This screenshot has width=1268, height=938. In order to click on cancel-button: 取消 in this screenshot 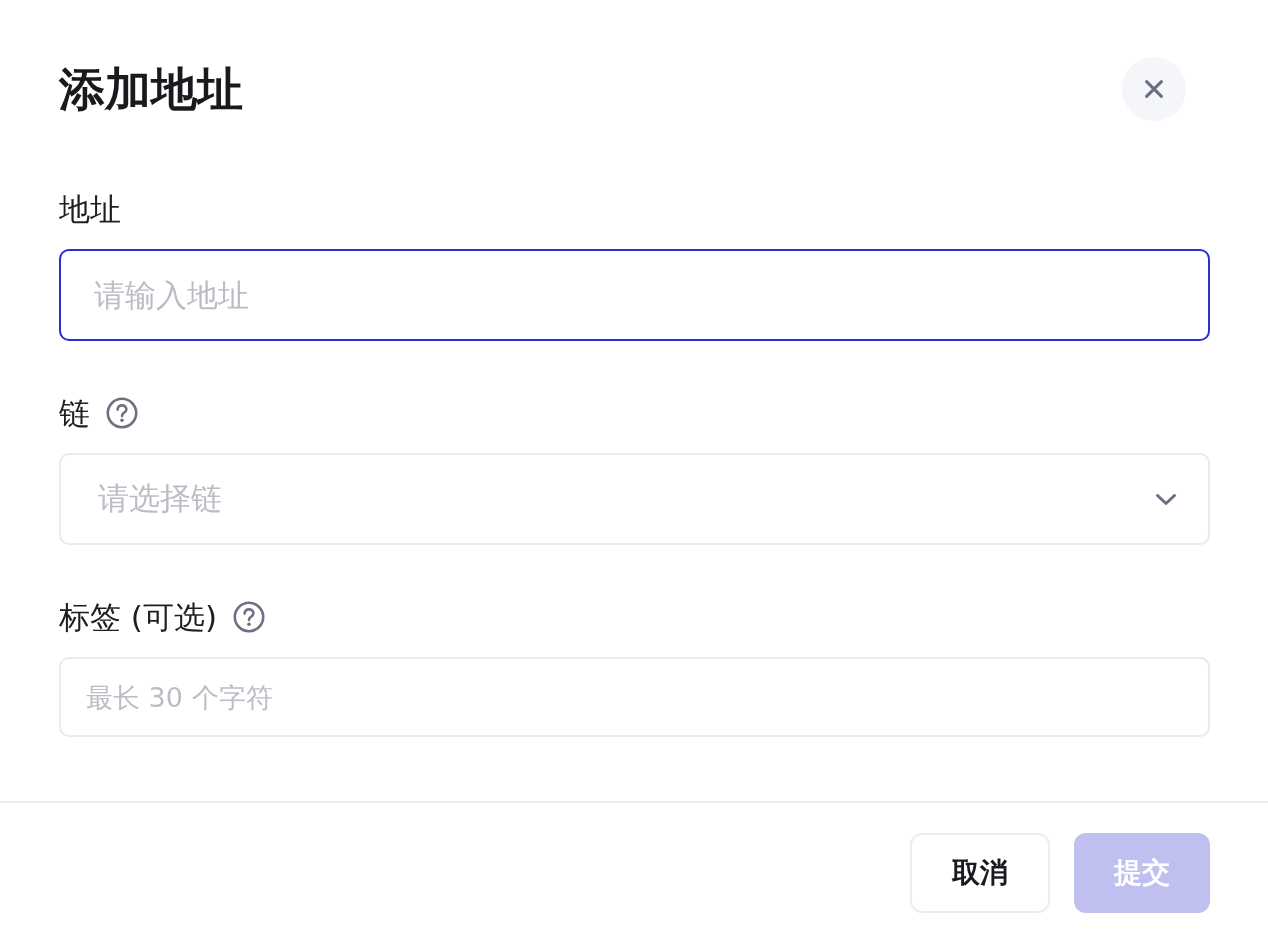, I will do `click(980, 873)`.